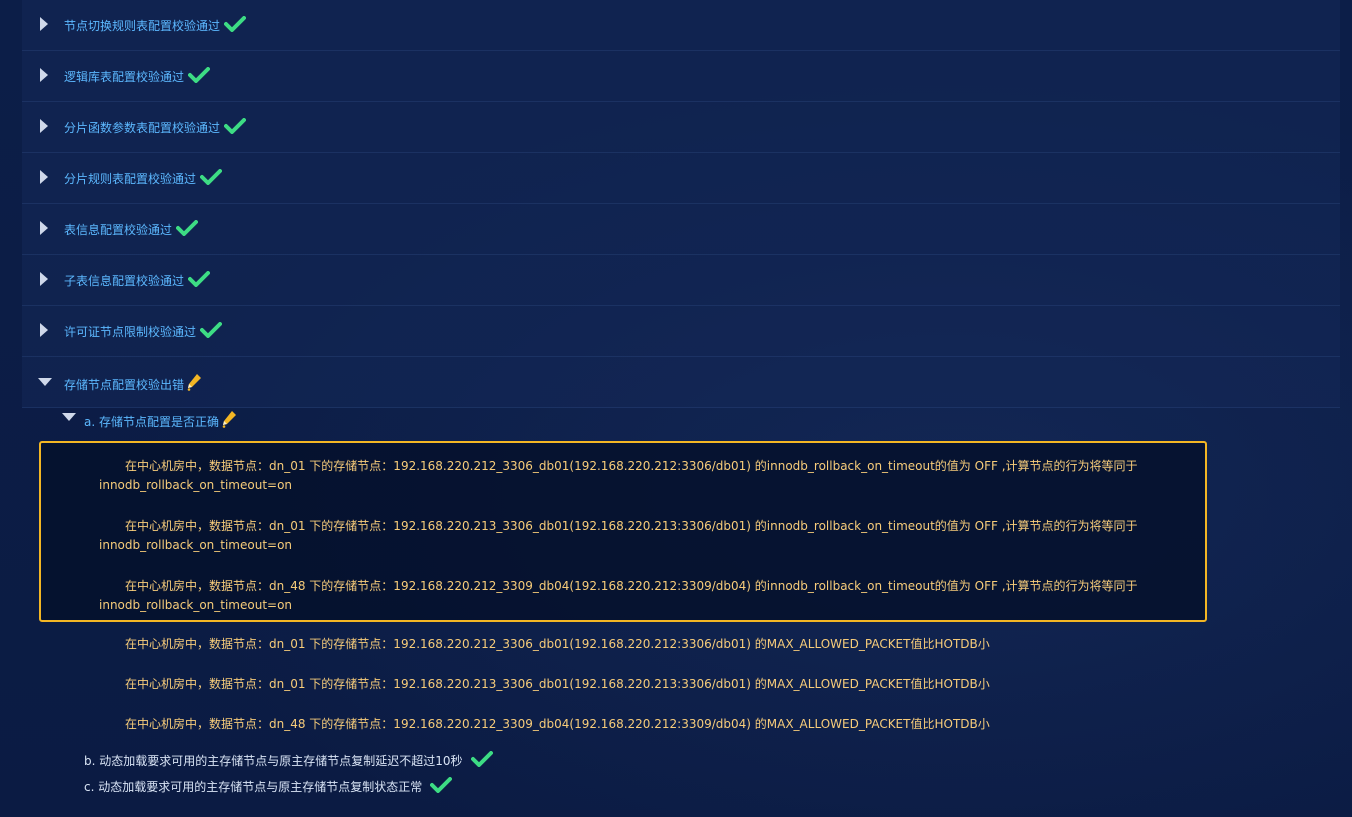 The image size is (1352, 817). I want to click on section-label: 逻辑库表配置校验通过, so click(124, 77).